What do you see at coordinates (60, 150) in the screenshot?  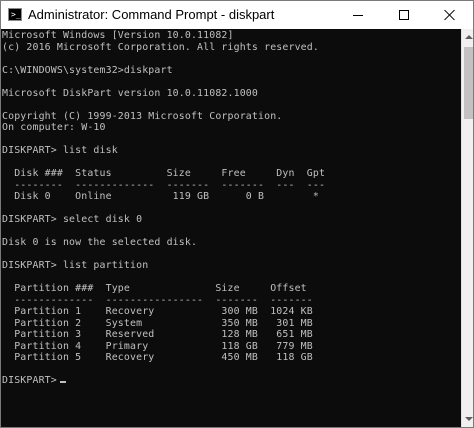 I see `console-line: DISKPART> list disk` at bounding box center [60, 150].